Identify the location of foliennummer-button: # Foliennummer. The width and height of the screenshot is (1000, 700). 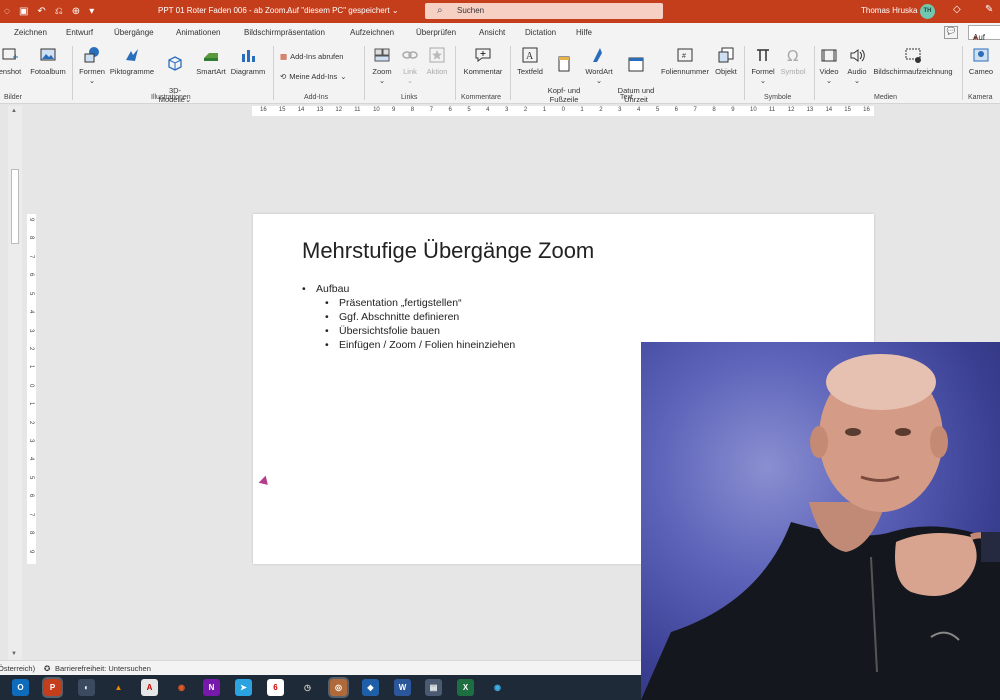
(685, 61).